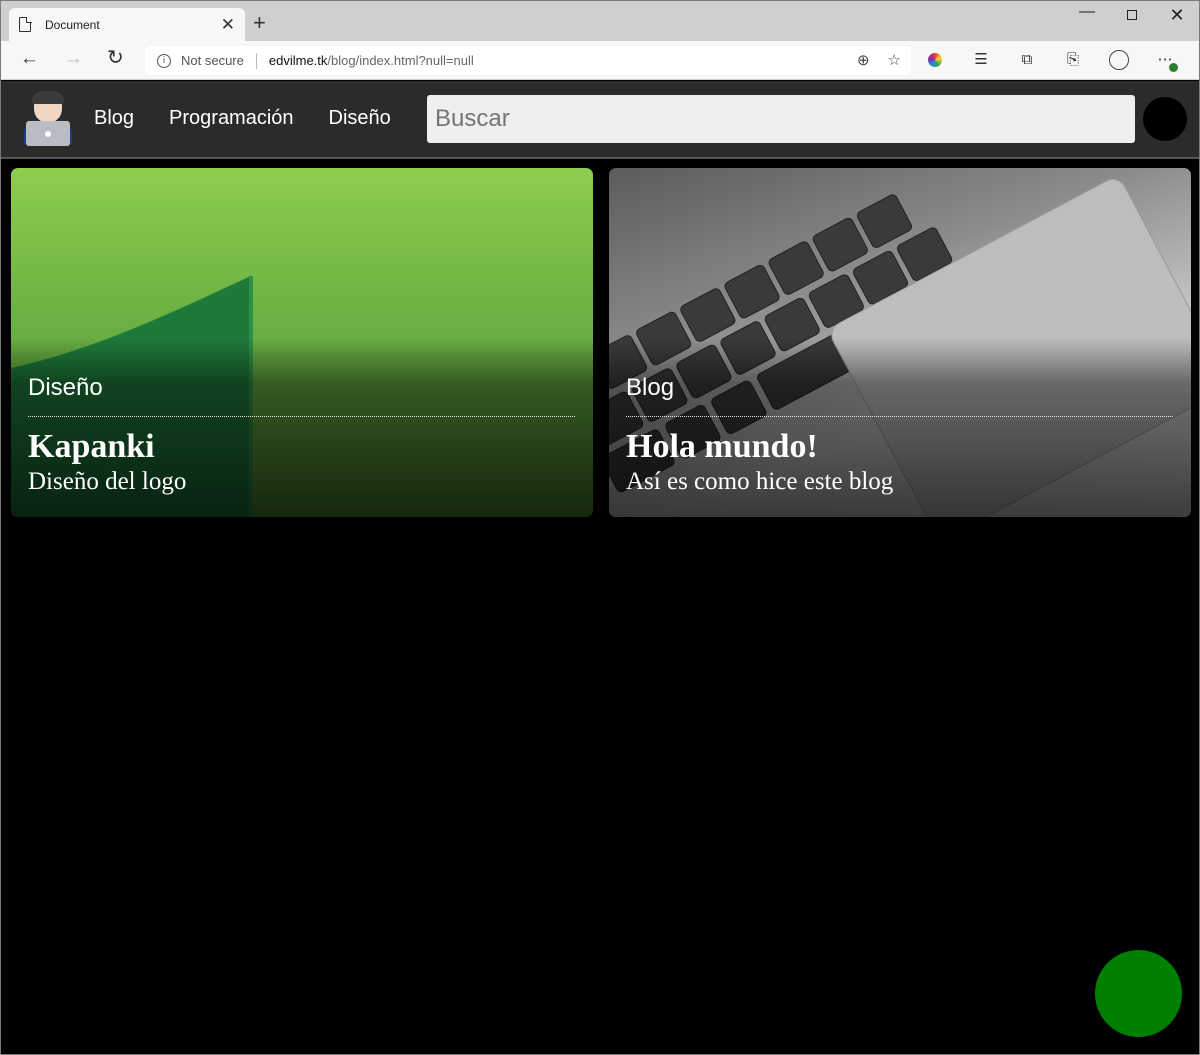 The image size is (1200, 1055). I want to click on reload-icon: ↻, so click(115, 58).